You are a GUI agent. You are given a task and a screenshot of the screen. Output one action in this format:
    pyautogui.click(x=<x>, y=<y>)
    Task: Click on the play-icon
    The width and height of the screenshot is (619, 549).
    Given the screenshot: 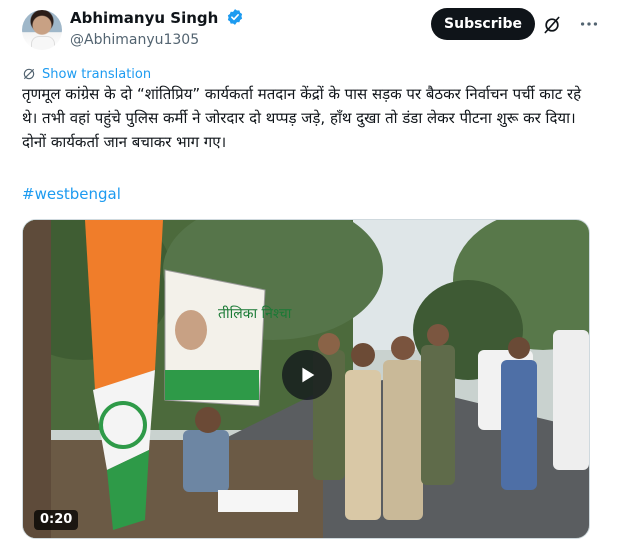 What is the action you would take?
    pyautogui.click(x=308, y=375)
    